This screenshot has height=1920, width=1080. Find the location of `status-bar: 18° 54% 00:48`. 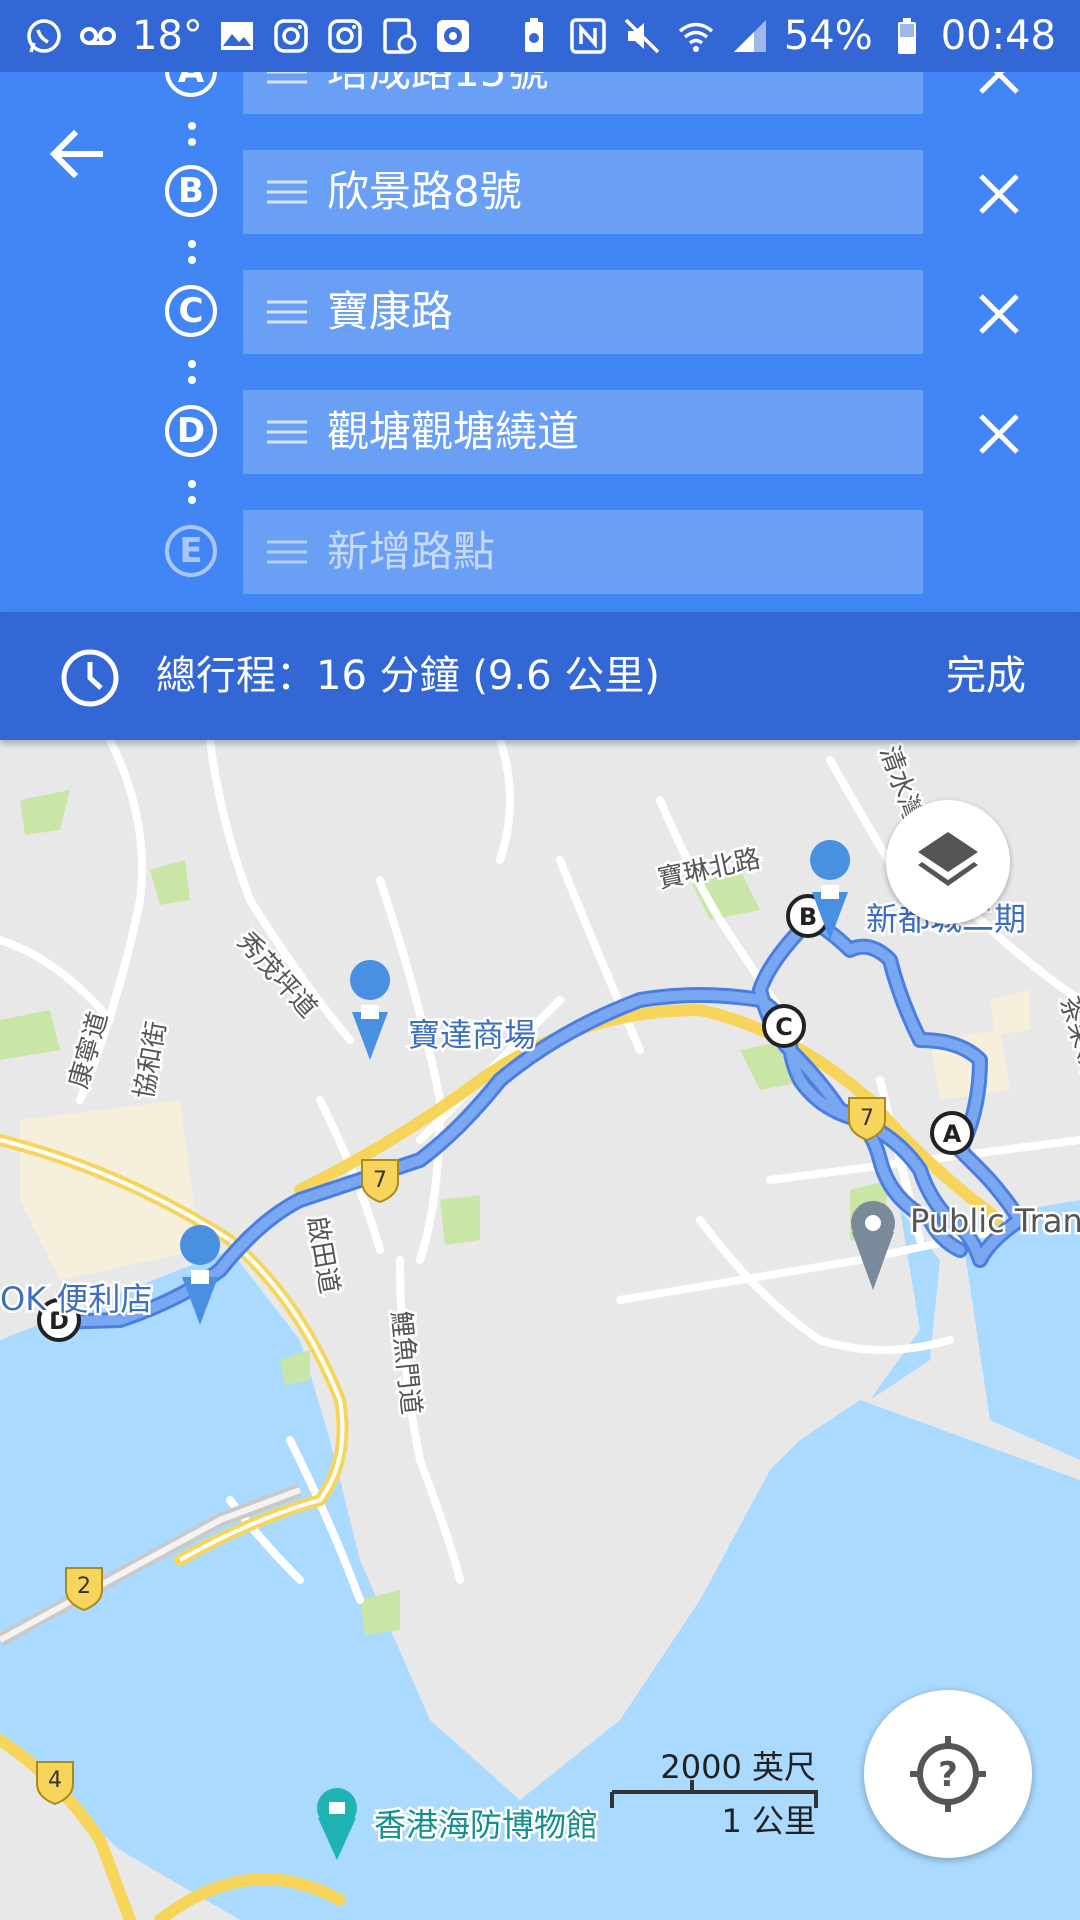

status-bar: 18° 54% 00:48 is located at coordinates (540, 36).